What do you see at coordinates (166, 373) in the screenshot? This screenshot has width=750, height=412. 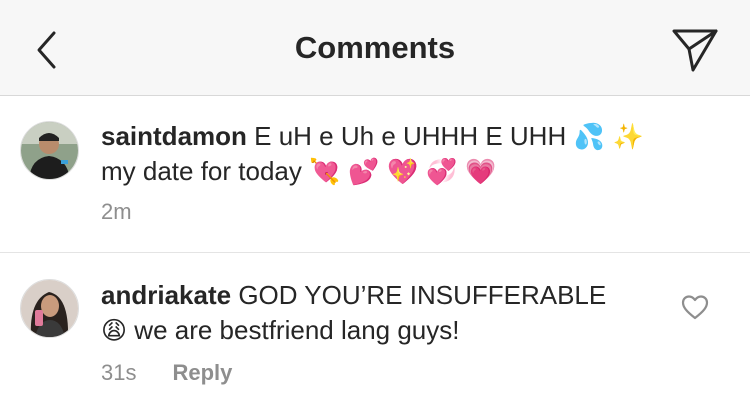 I see `comment-meta: 31s Reply` at bounding box center [166, 373].